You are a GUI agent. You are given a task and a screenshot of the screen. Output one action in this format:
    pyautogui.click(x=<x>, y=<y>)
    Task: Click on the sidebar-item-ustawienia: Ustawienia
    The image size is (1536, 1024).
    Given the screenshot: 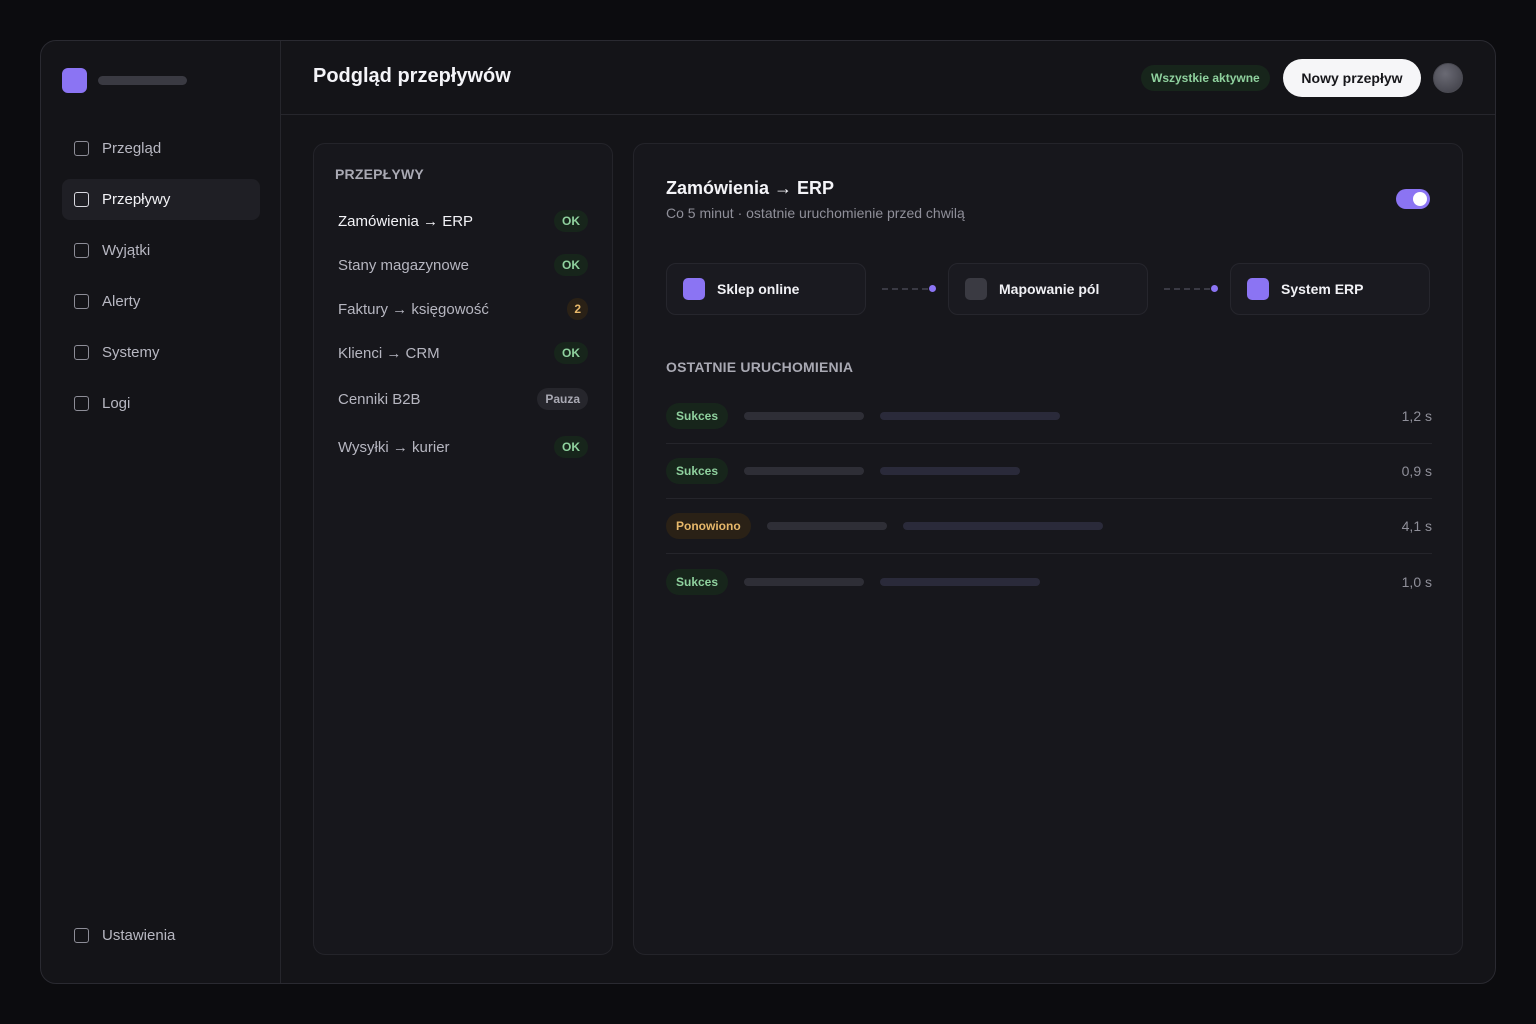 What is the action you would take?
    pyautogui.click(x=161, y=935)
    